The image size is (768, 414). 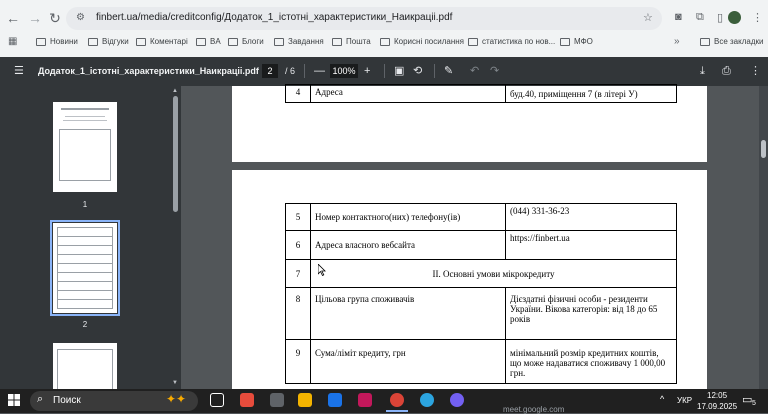 What do you see at coordinates (684, 400) in the screenshot?
I see `language-indicator: УКР` at bounding box center [684, 400].